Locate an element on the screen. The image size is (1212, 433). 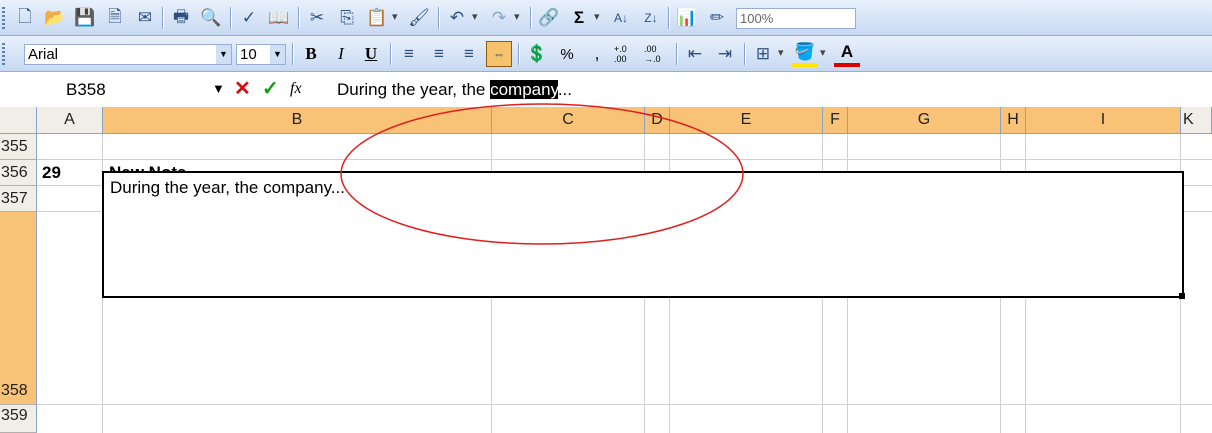
column-header-h: H is located at coordinates (1013, 120).